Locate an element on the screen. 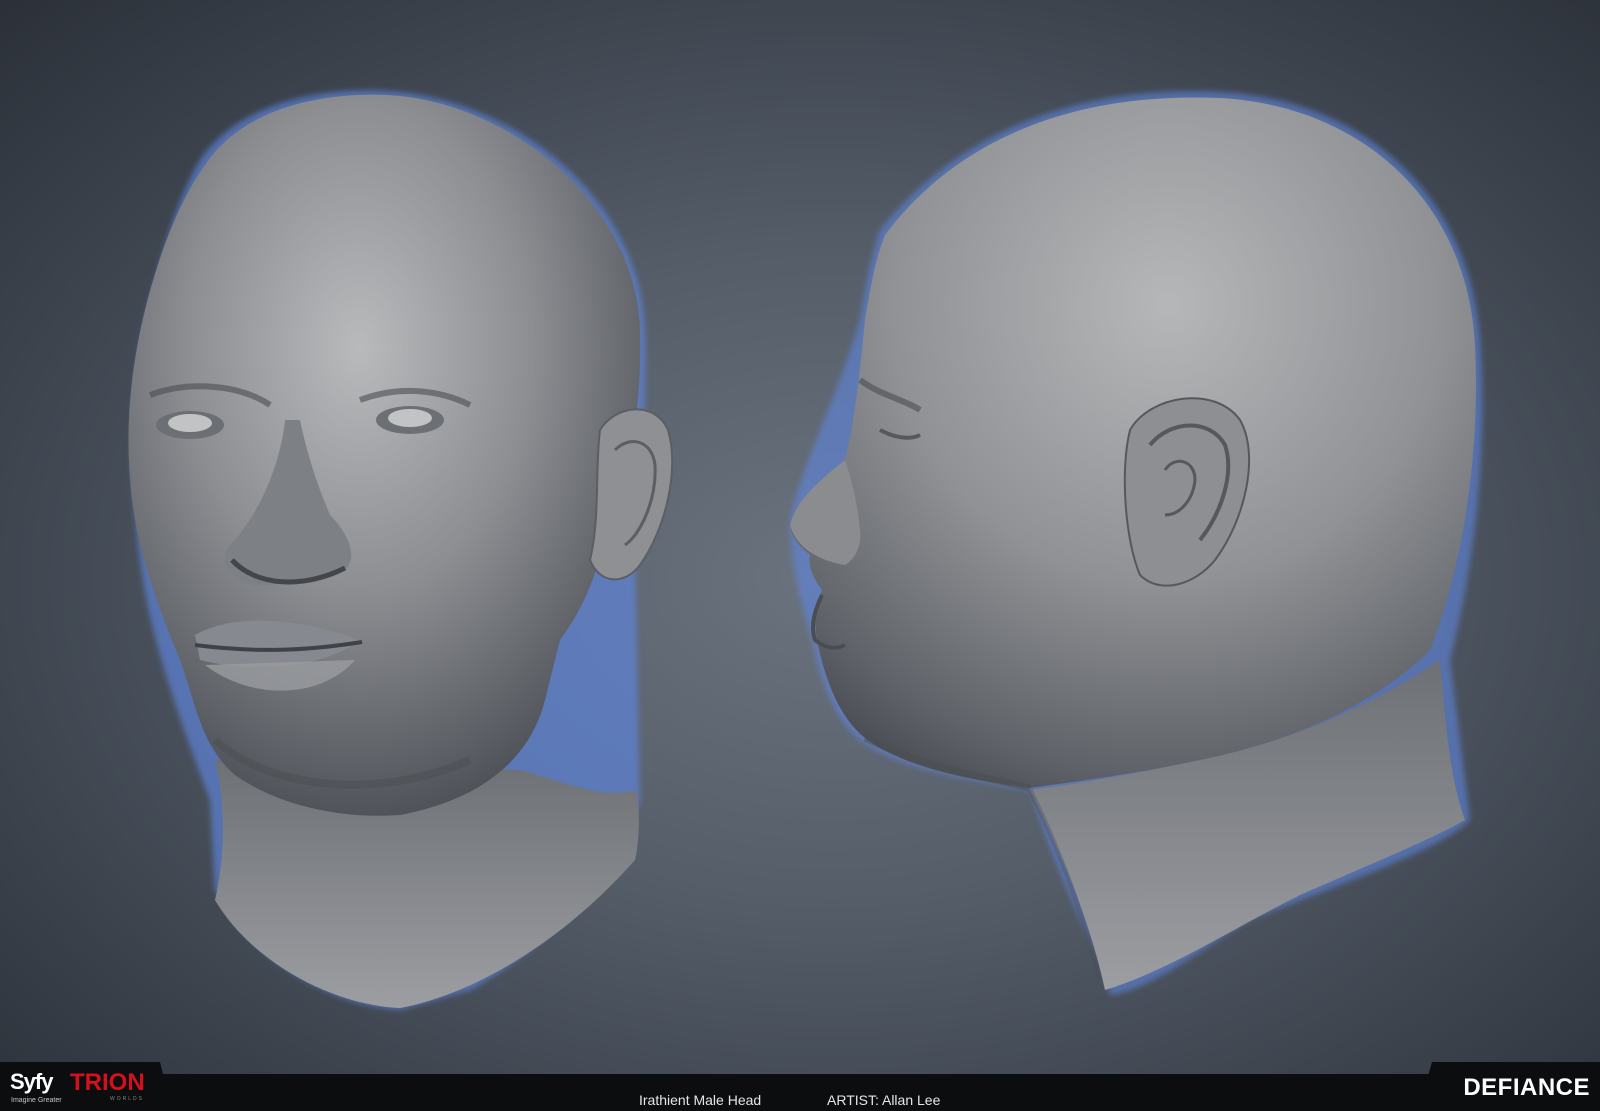  defiance-logo: DEFIANCE is located at coordinates (1526, 1087).